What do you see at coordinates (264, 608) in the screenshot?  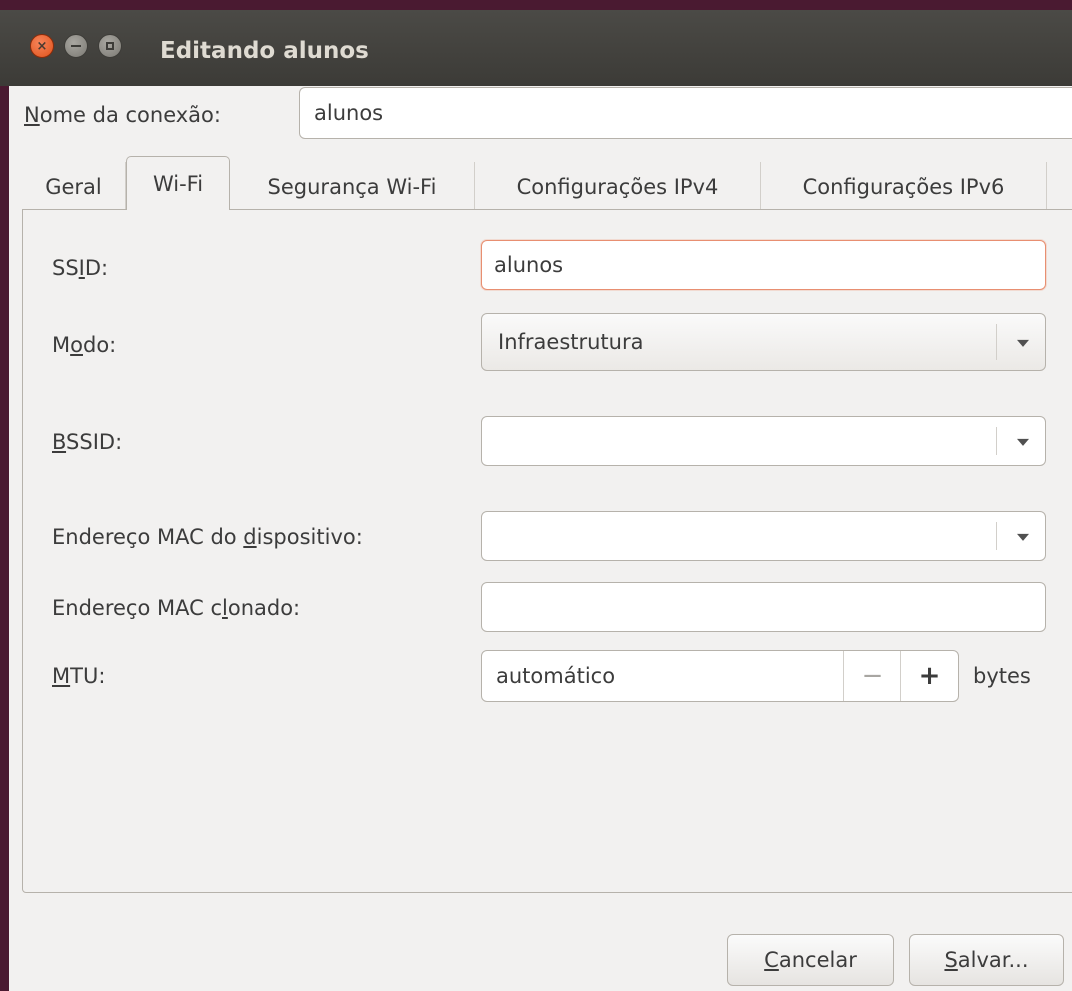 I see `label-text: onado:` at bounding box center [264, 608].